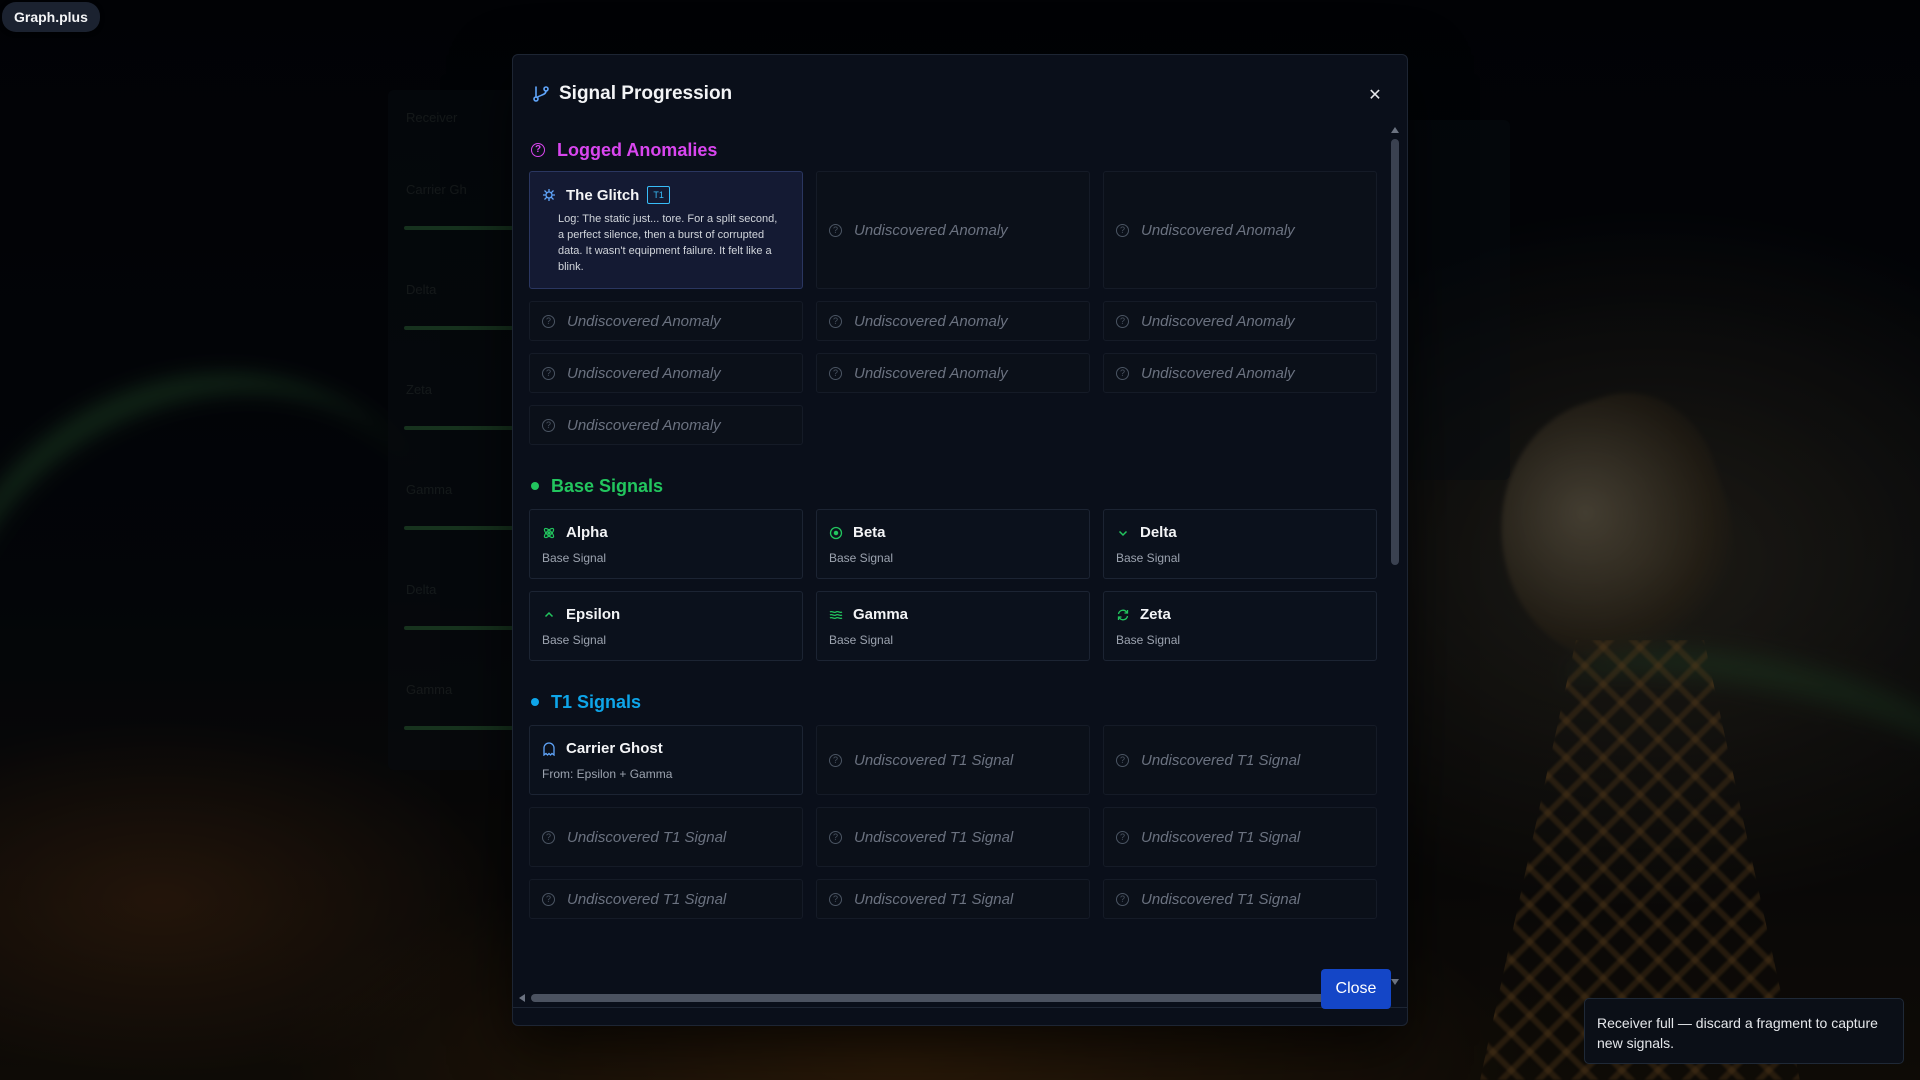  I want to click on base-signal-card-delta: Delta Base Signal, so click(1240, 544).